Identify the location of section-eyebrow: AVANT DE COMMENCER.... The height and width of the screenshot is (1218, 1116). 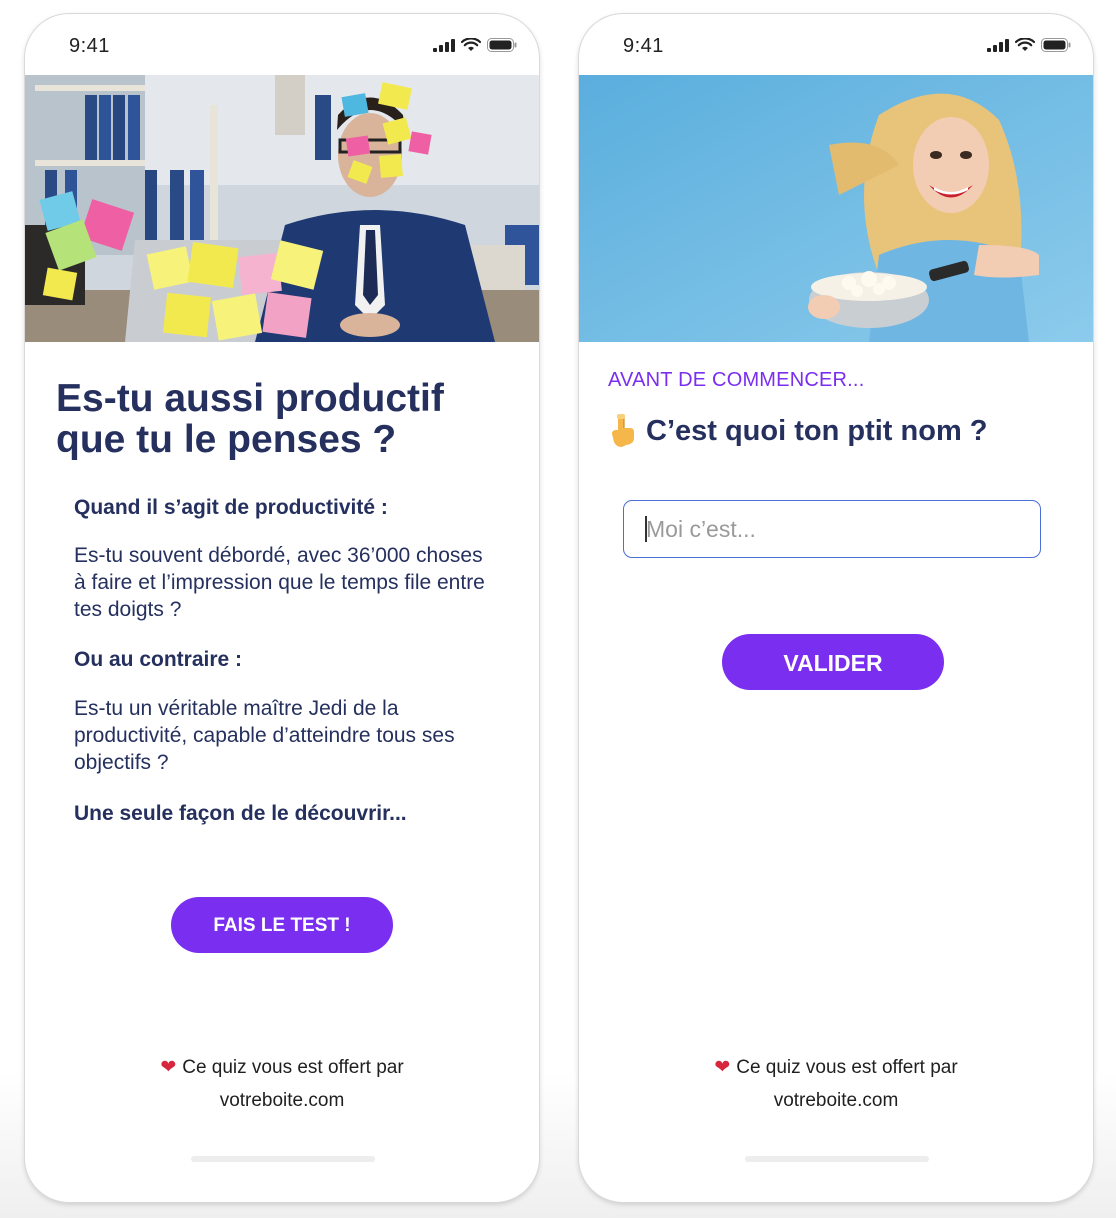
(736, 380).